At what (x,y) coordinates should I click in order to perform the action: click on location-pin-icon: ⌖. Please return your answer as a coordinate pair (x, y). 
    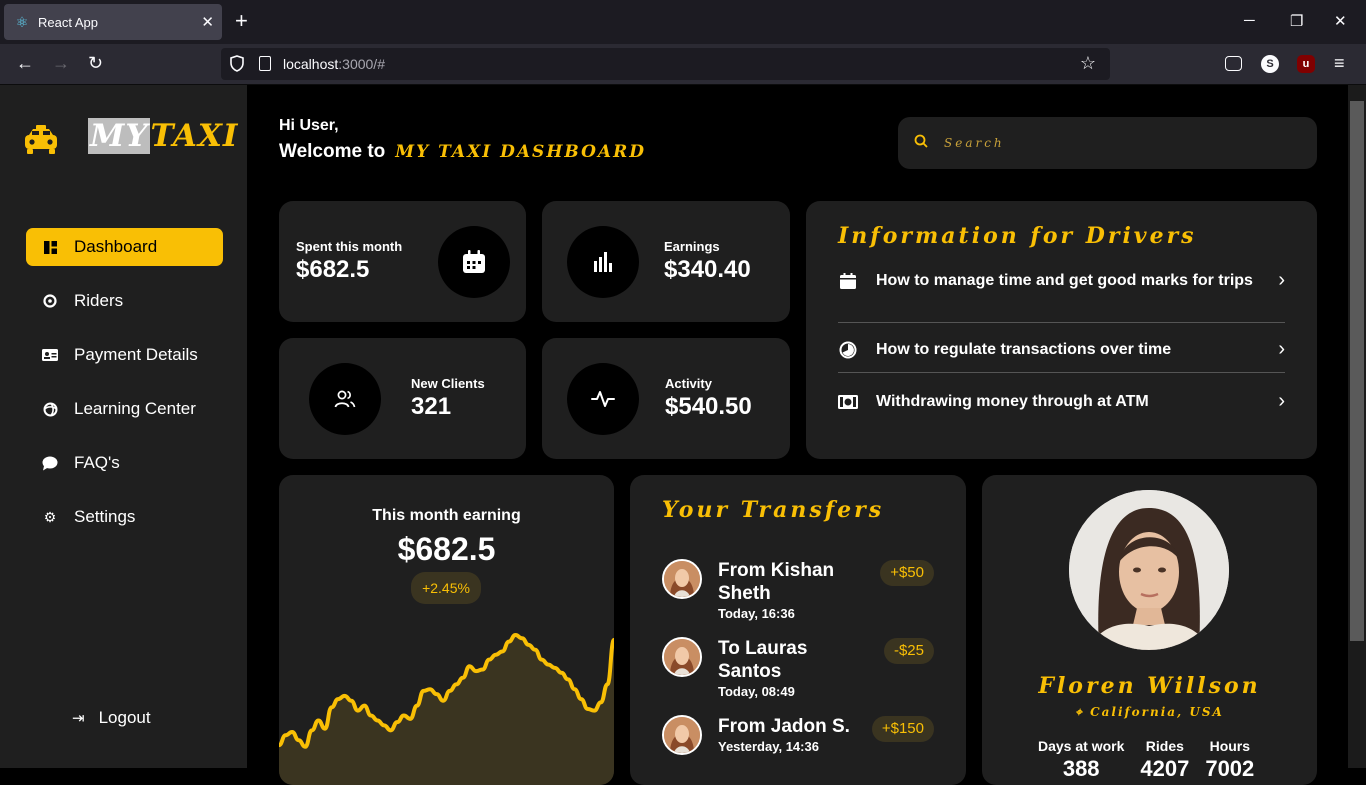
    Looking at the image, I should click on (1083, 712).